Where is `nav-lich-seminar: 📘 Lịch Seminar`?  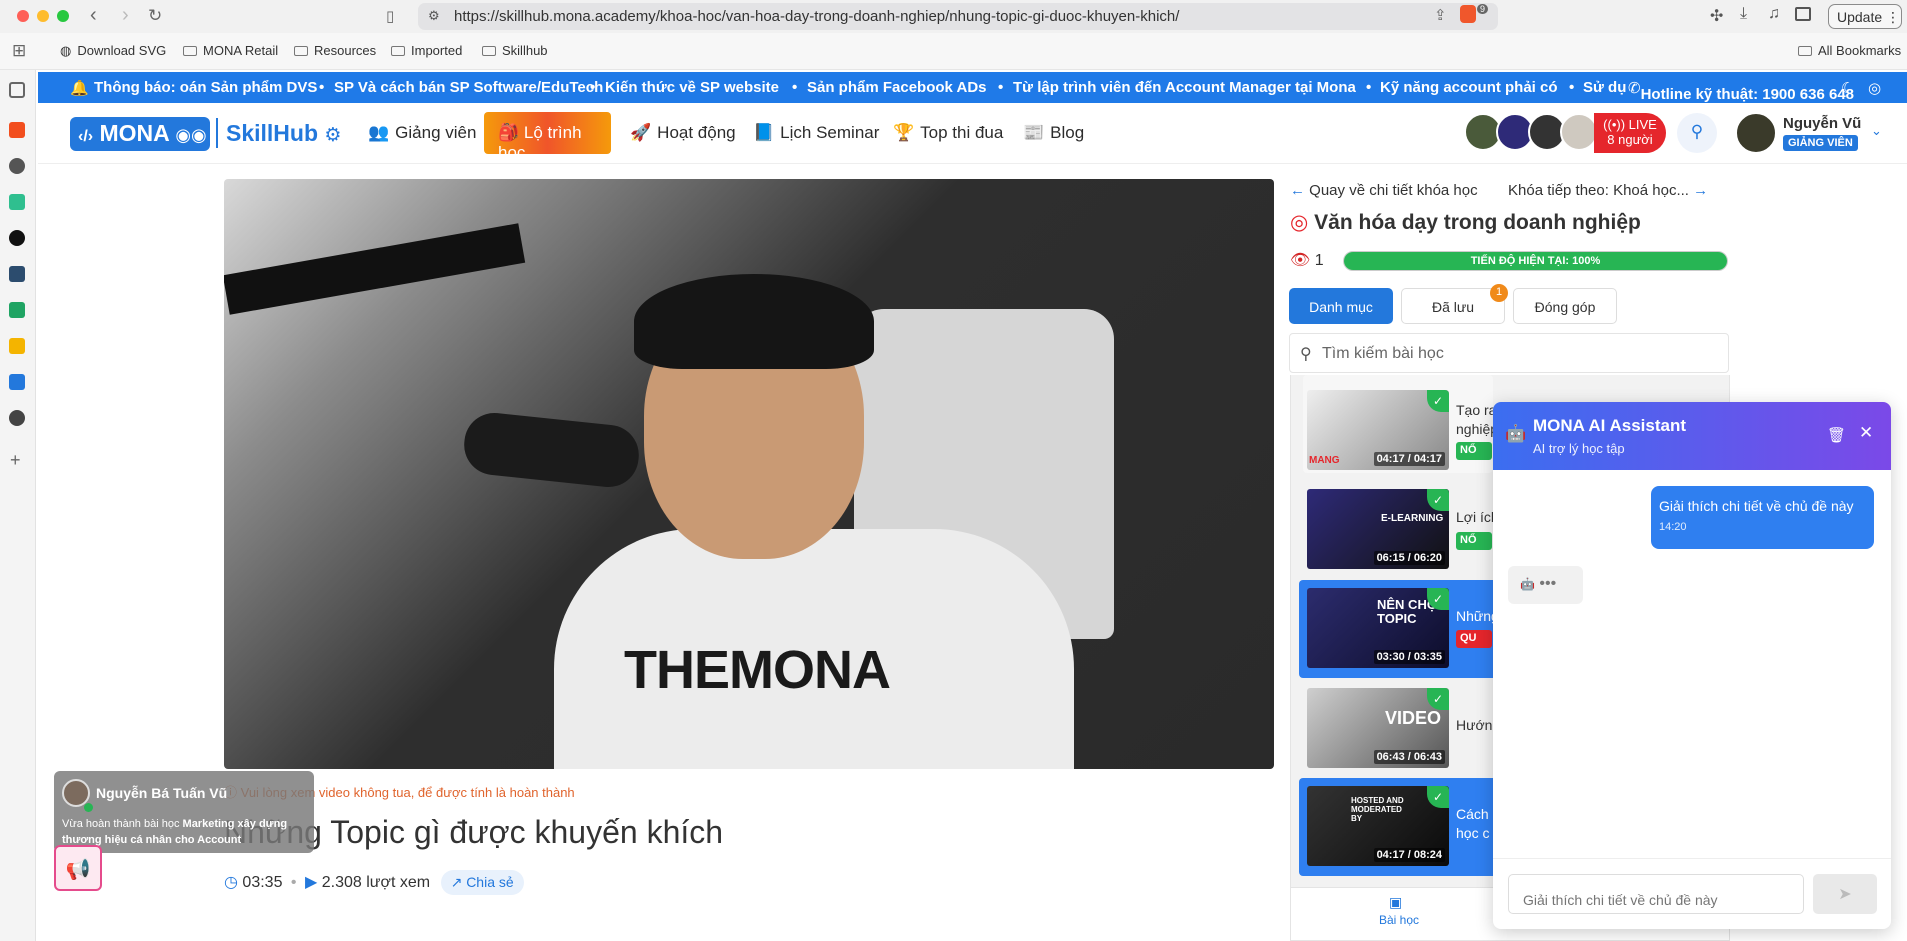 nav-lich-seminar: 📘 Lịch Seminar is located at coordinates (816, 133).